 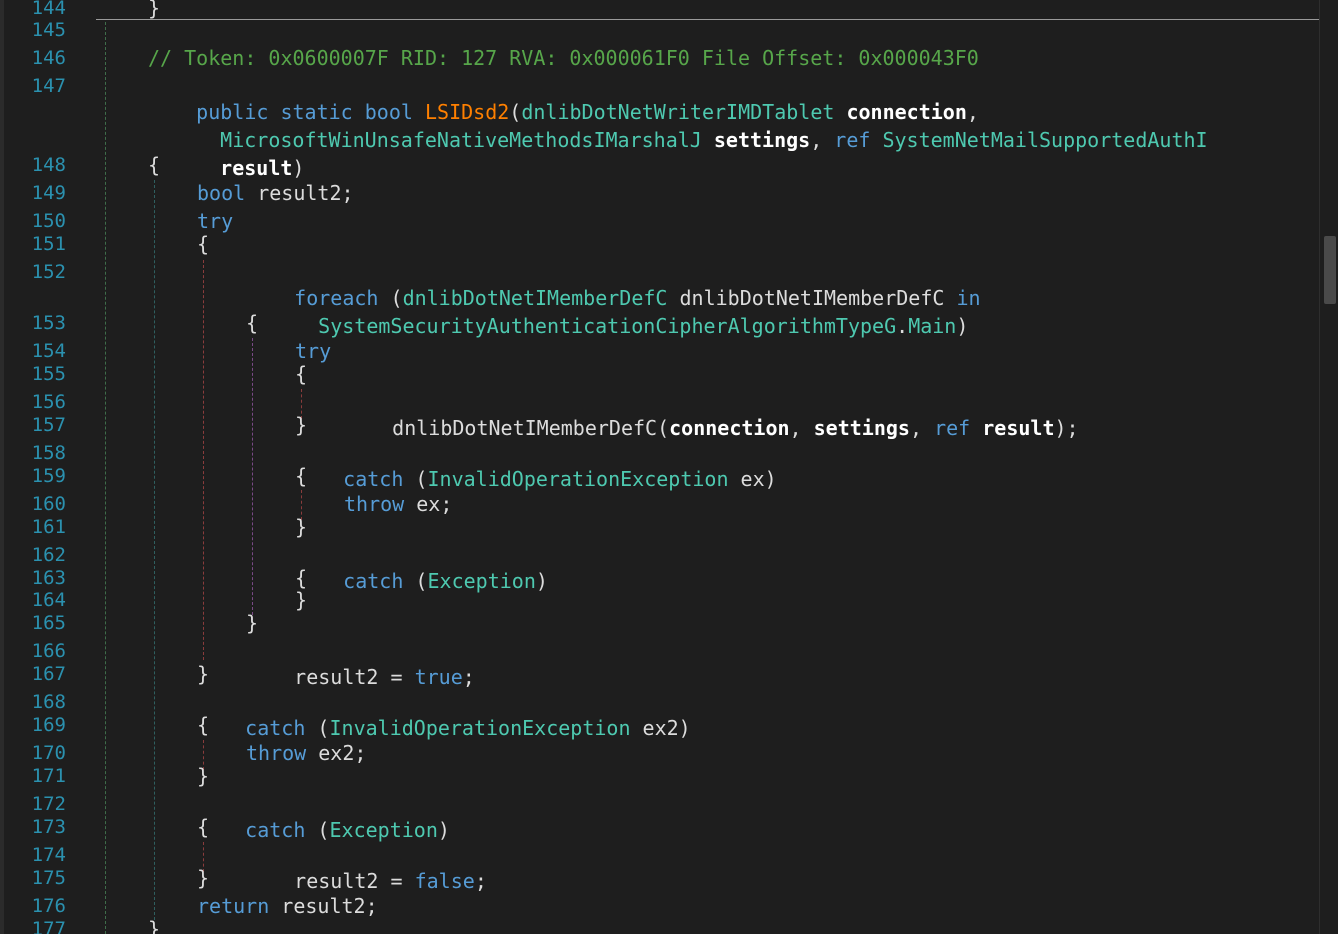 What do you see at coordinates (360, 663) in the screenshot?
I see `code-line: result2 = true;` at bounding box center [360, 663].